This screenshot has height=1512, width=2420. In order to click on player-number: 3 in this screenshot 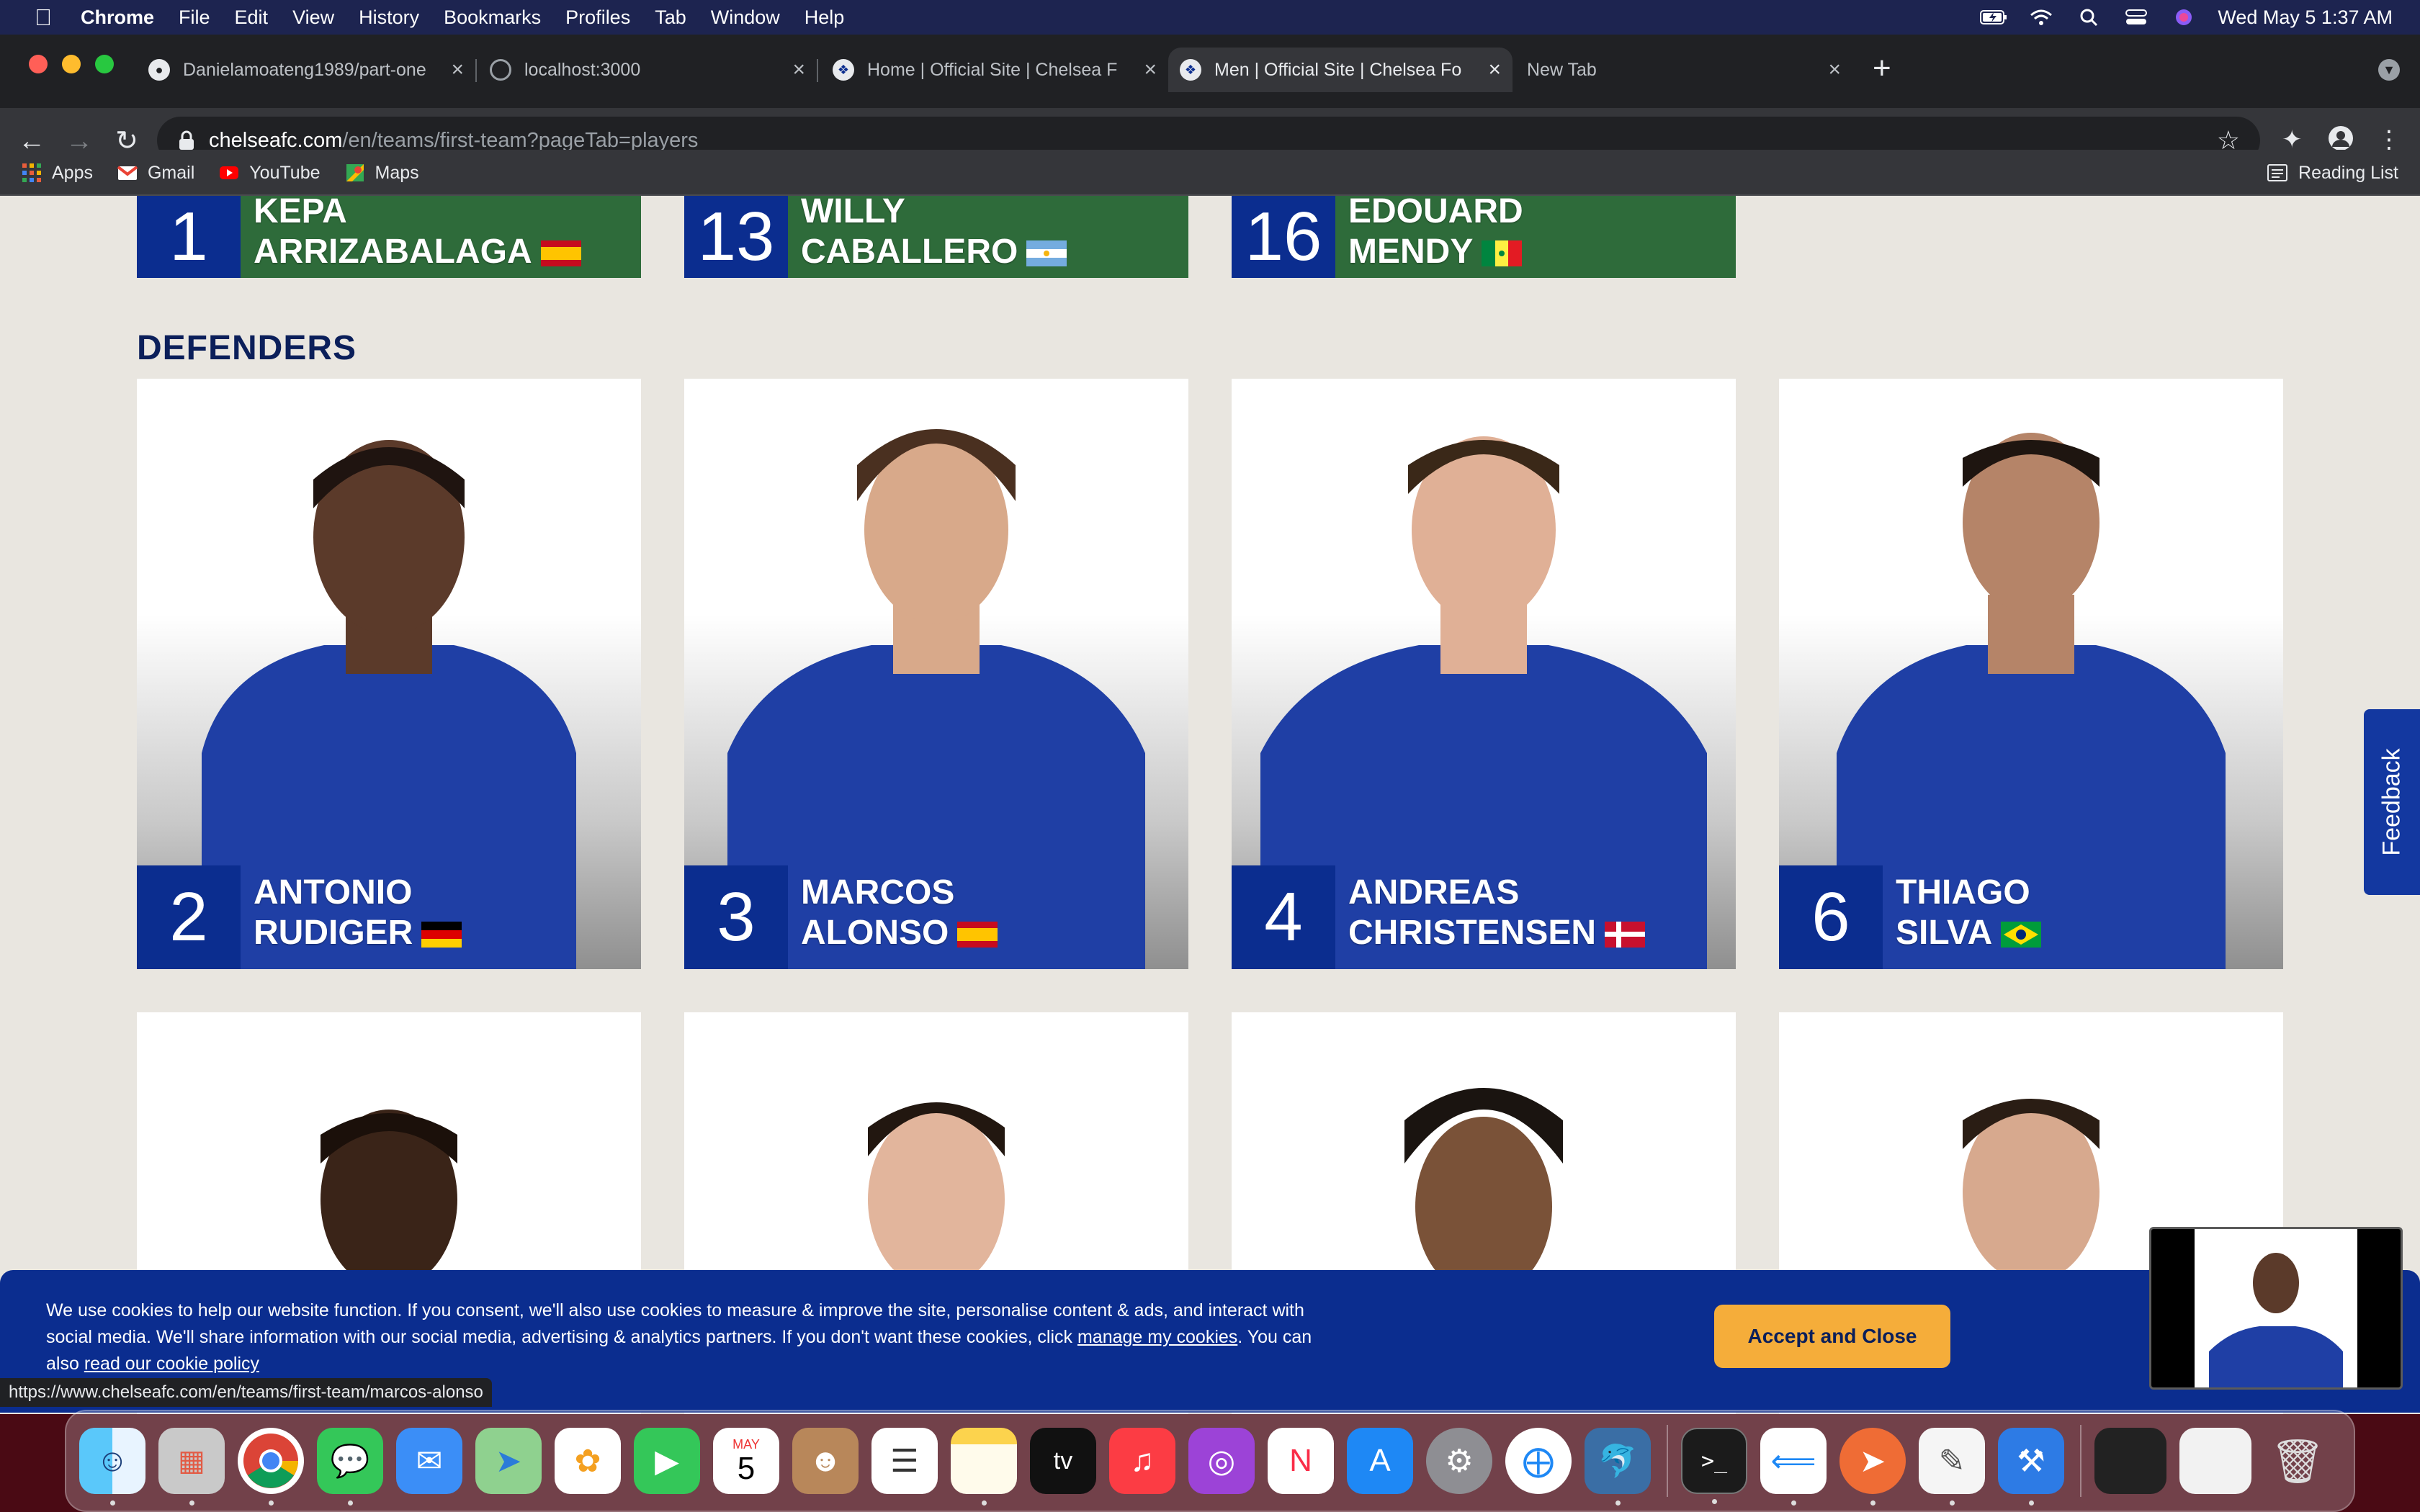, I will do `click(736, 917)`.